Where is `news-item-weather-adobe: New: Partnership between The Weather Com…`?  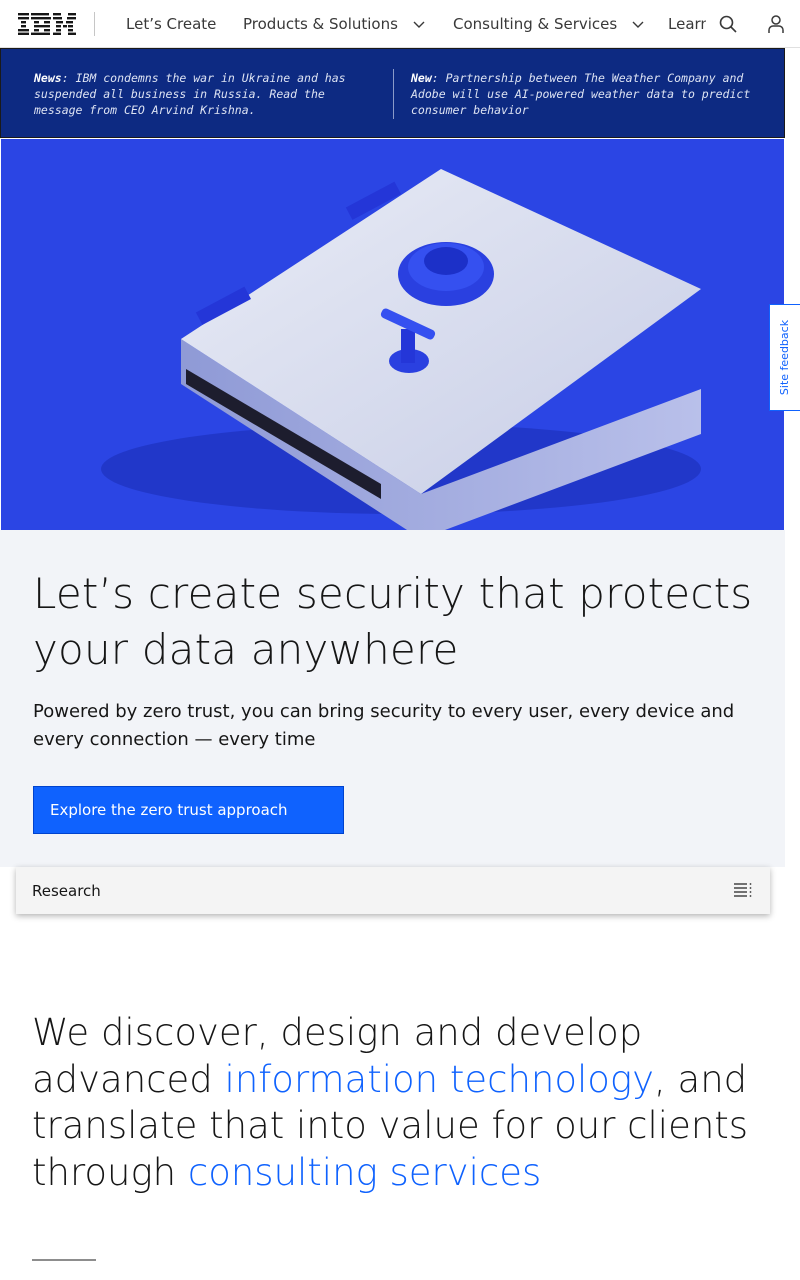 news-item-weather-adobe: New: Partnership between The Weather Com… is located at coordinates (581, 94).